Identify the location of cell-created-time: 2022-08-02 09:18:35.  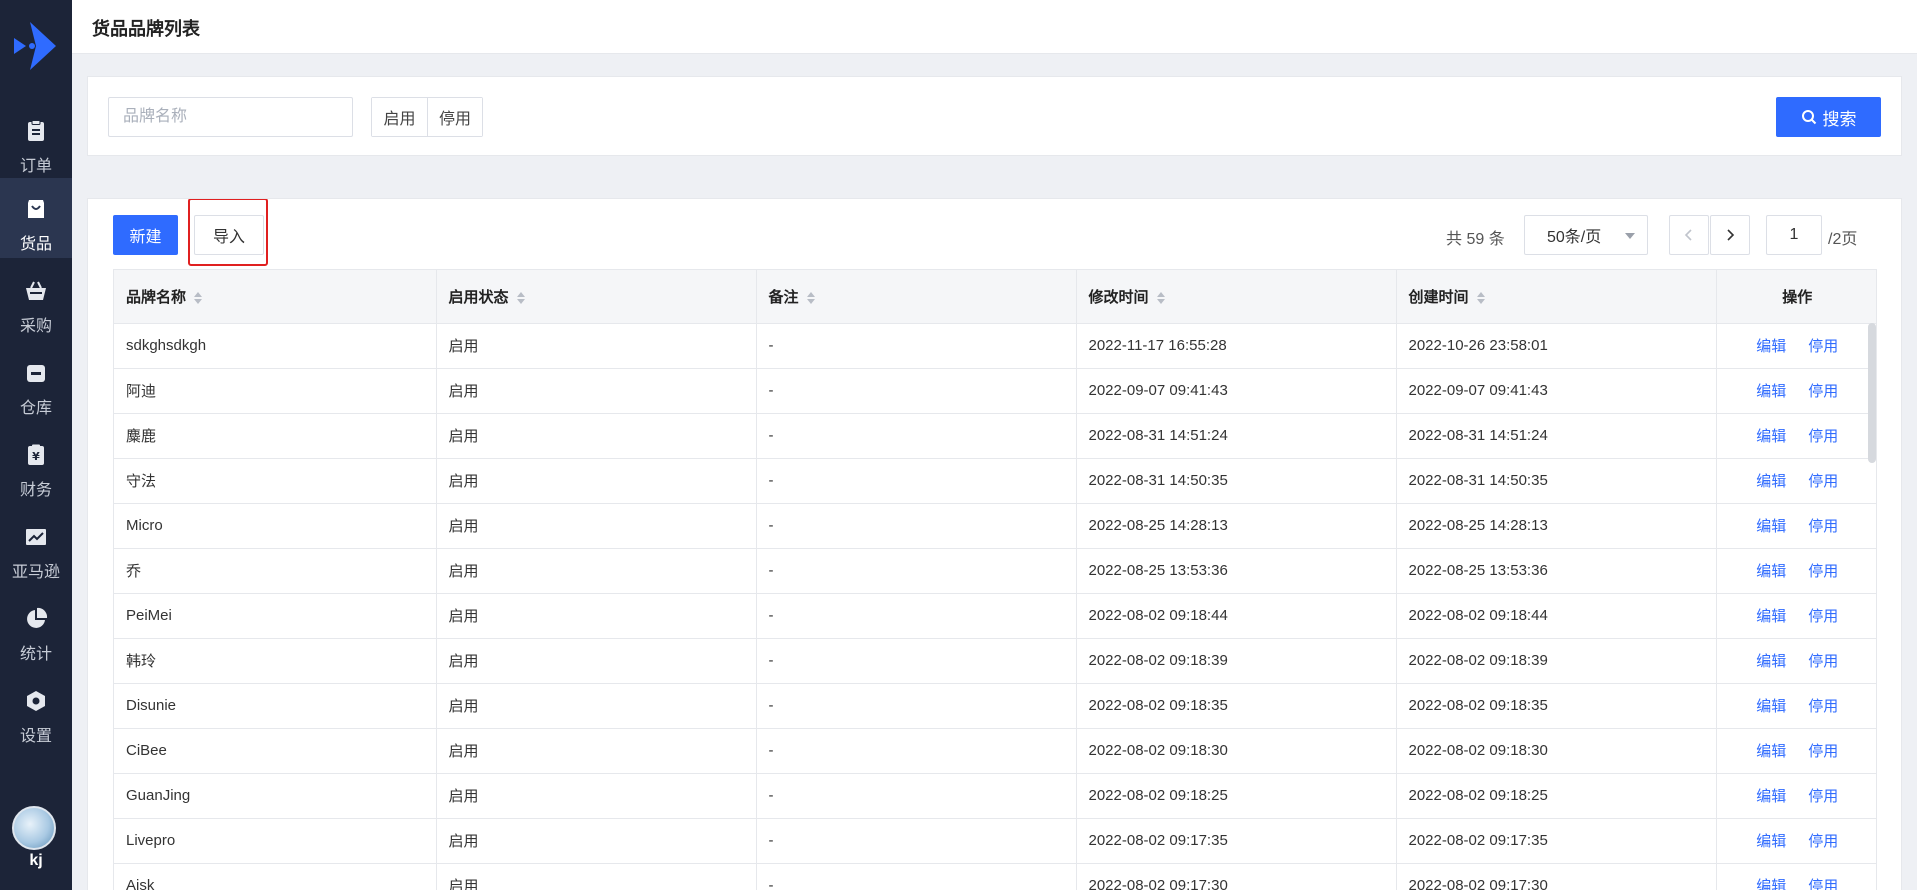
(1556, 706).